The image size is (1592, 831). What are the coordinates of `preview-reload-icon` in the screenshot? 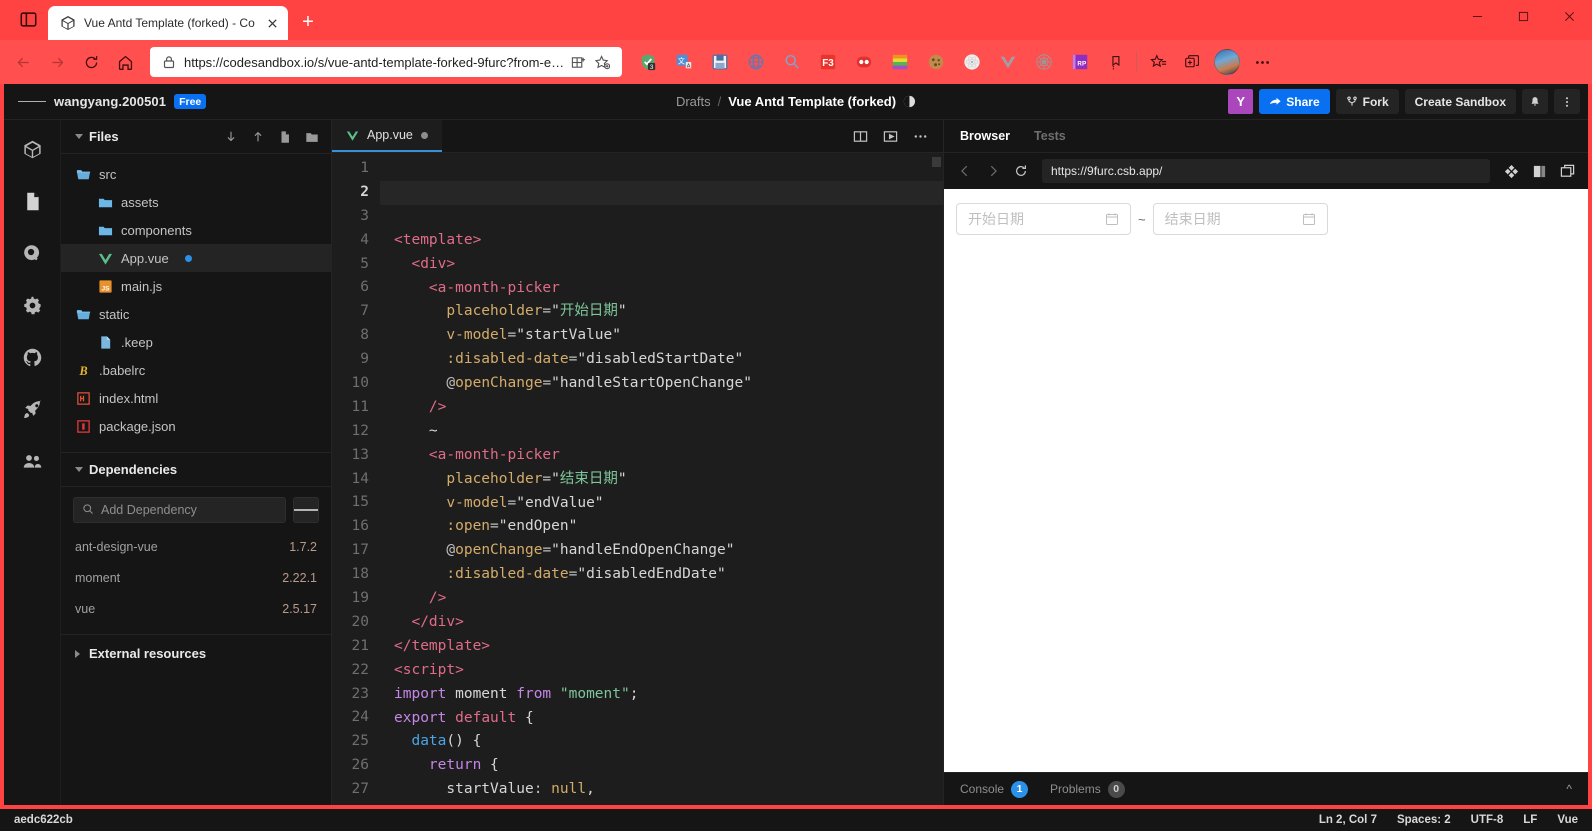 It's located at (1021, 171).